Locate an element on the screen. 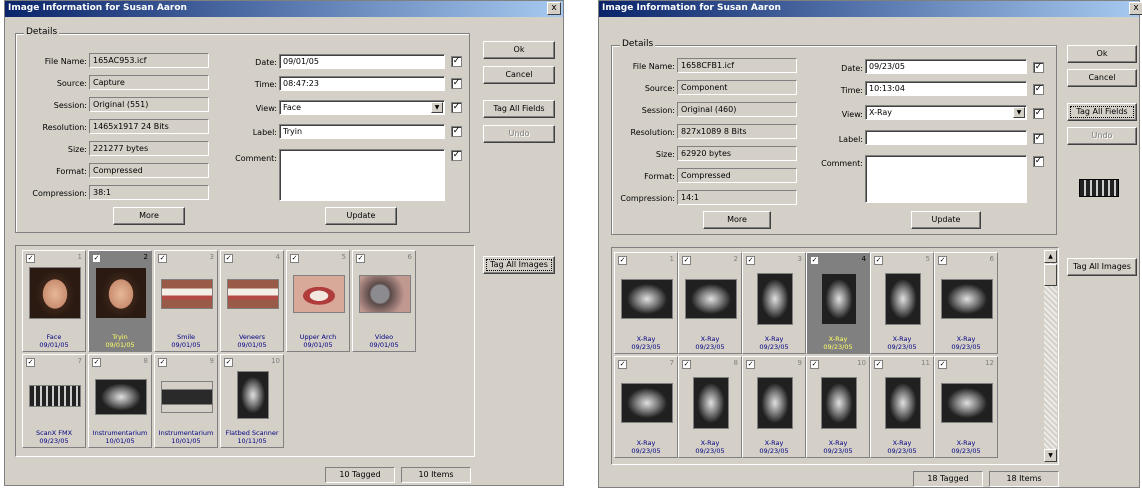 The image size is (1142, 490). scroll-up-icon: ▲ is located at coordinates (1050, 256).